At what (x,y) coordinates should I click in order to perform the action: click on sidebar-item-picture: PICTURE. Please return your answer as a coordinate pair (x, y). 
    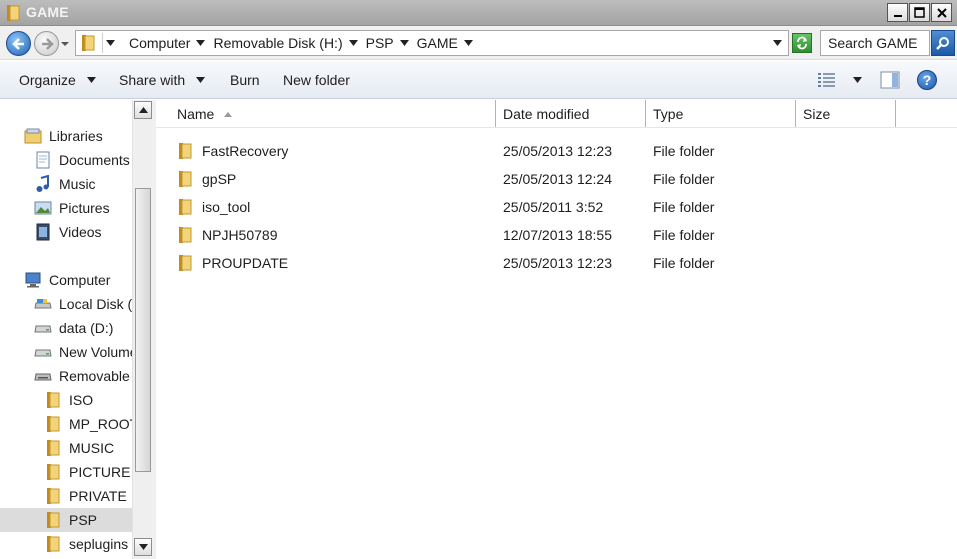
    Looking at the image, I should click on (88, 472).